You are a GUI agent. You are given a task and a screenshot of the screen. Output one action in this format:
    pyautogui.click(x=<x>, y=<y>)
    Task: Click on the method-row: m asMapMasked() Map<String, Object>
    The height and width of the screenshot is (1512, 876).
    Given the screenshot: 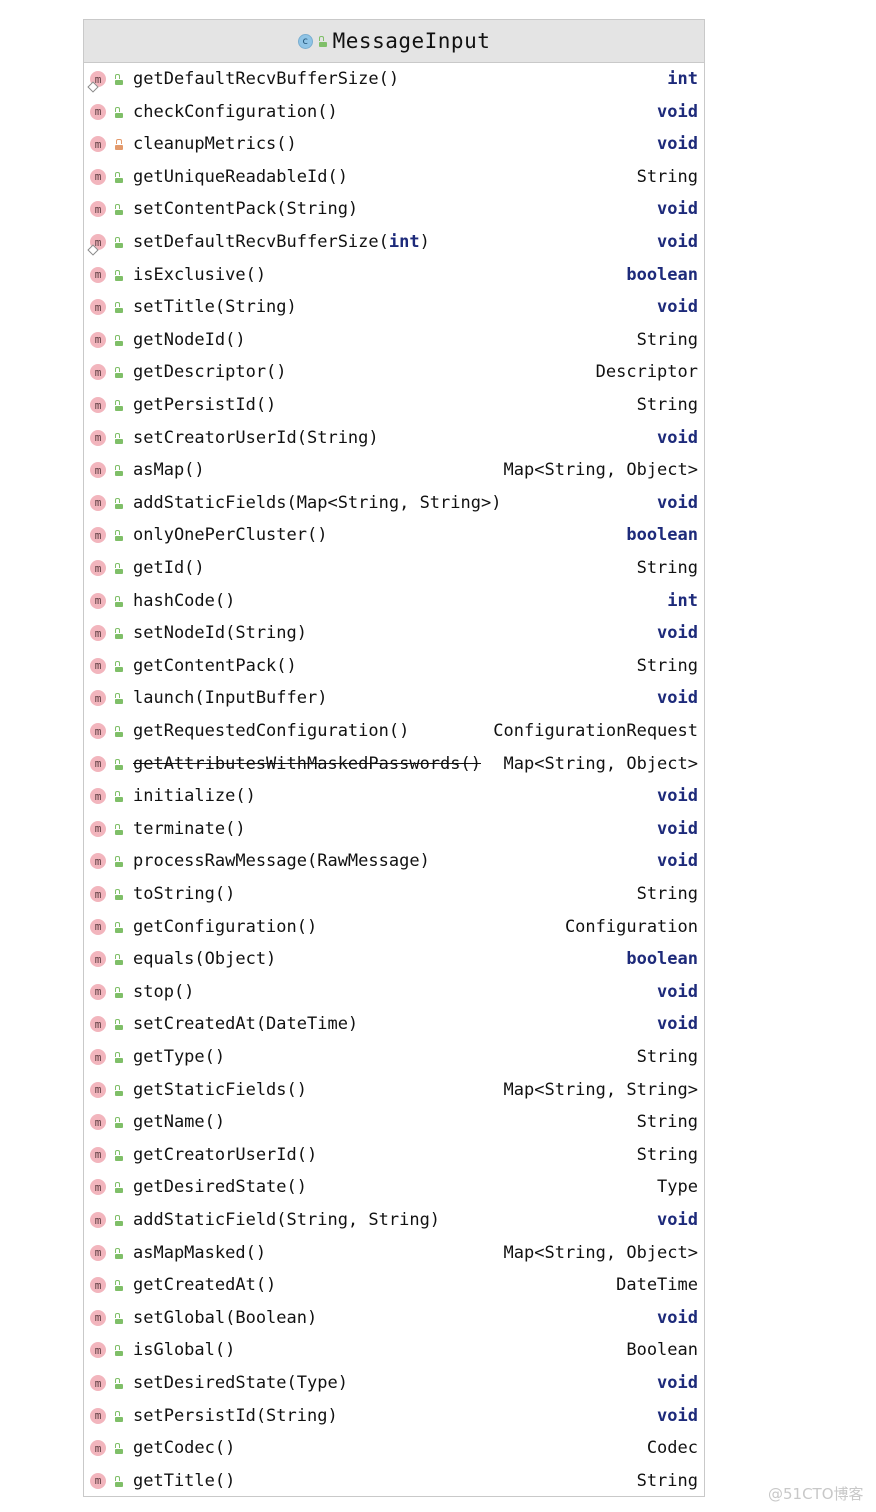 What is the action you would take?
    pyautogui.click(x=394, y=1253)
    